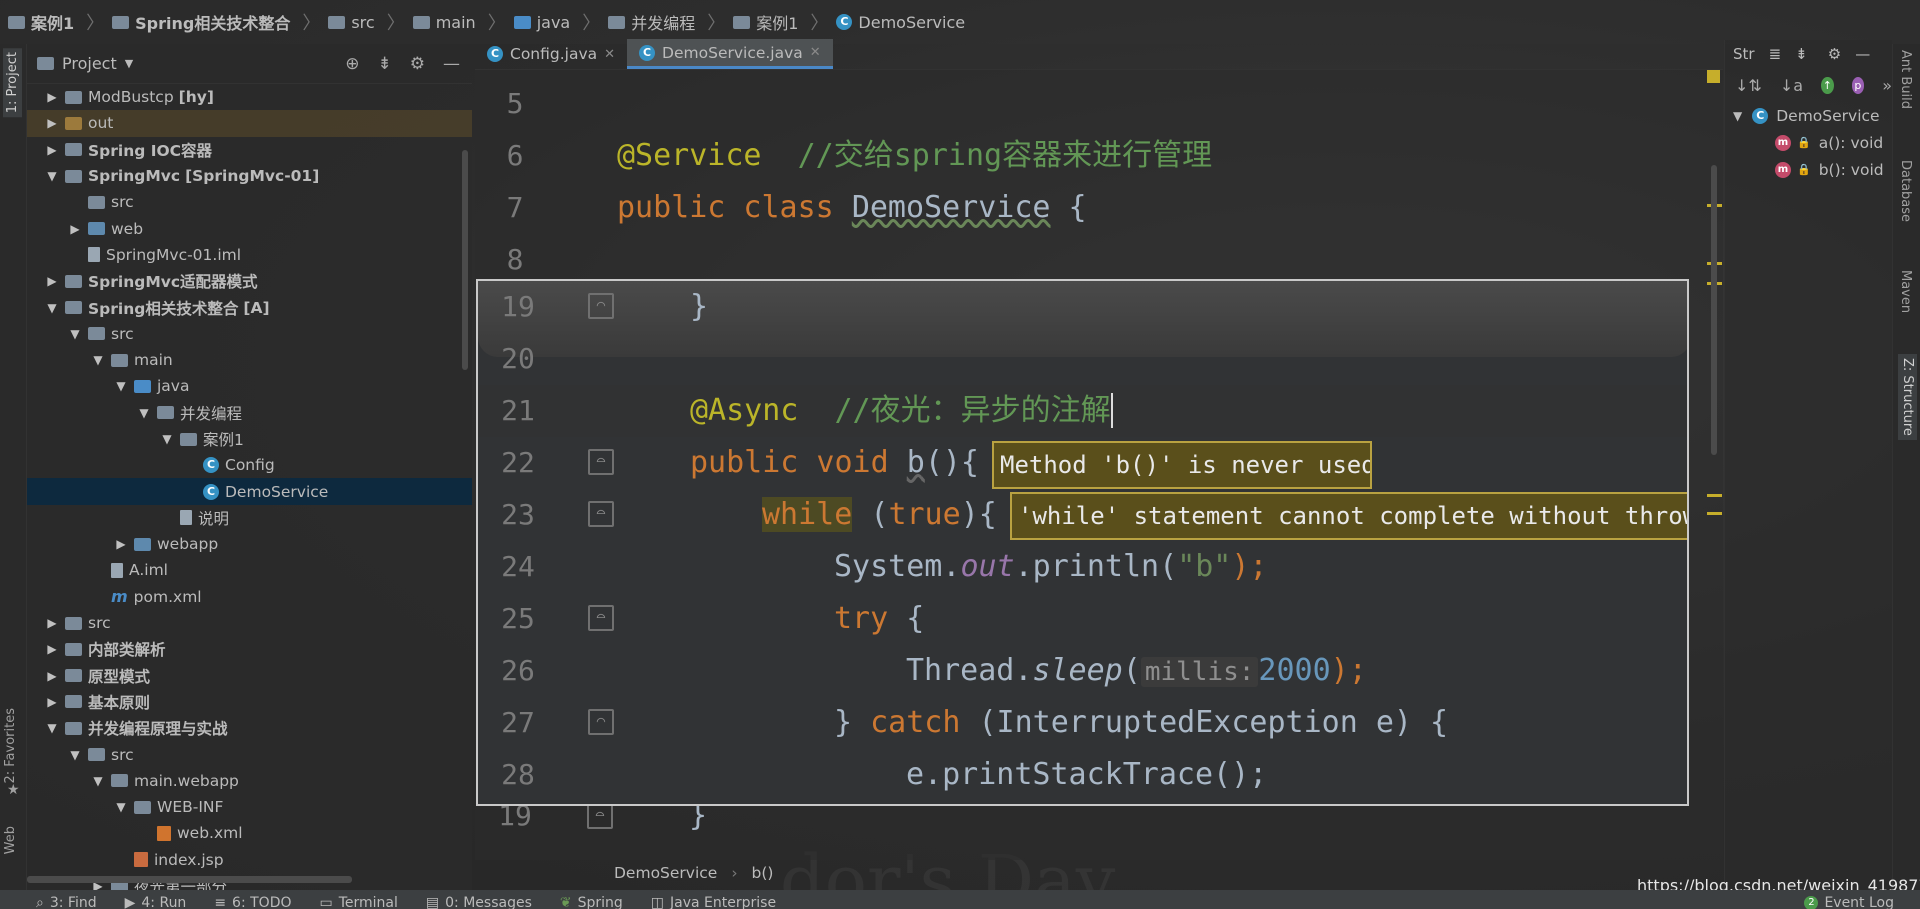 The width and height of the screenshot is (1920, 909). Describe the element at coordinates (249, 255) in the screenshot. I see `tree-item: SpringMvc-01.iml` at that location.